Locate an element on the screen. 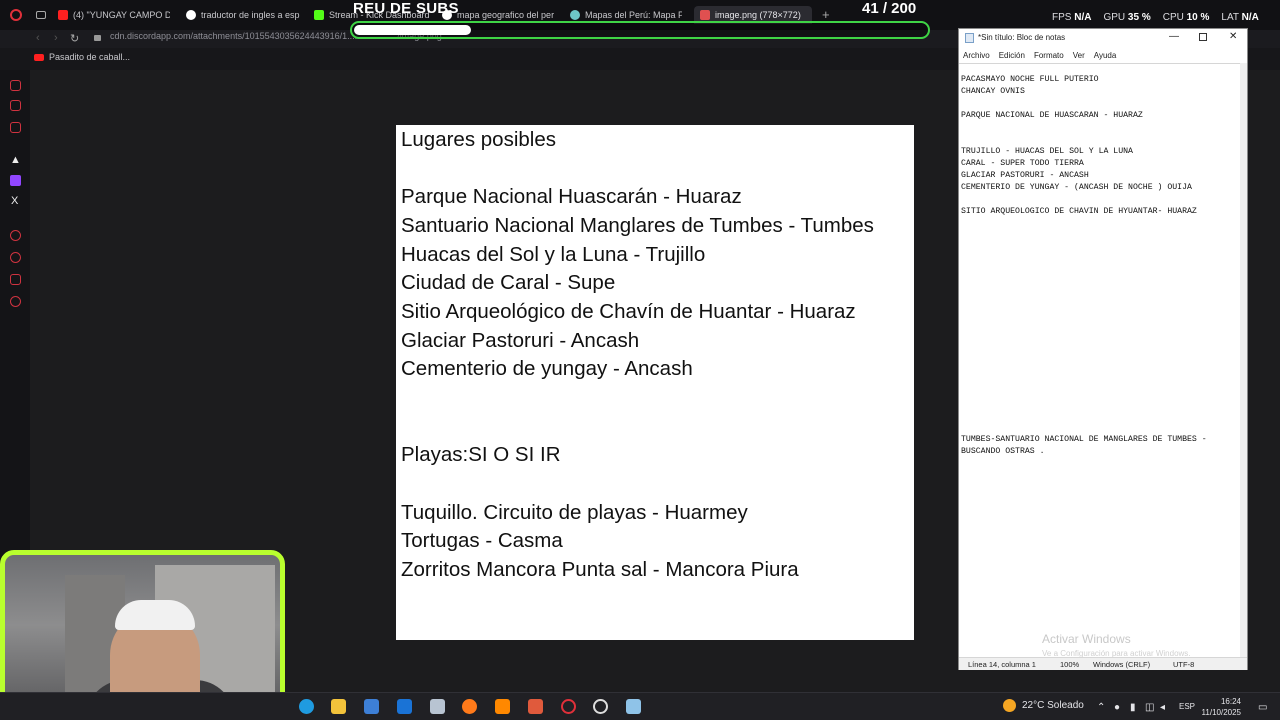 The width and height of the screenshot is (1280, 720). tab-label: (4) "YUNGAY CAMPO DE is located at coordinates (121, 15).